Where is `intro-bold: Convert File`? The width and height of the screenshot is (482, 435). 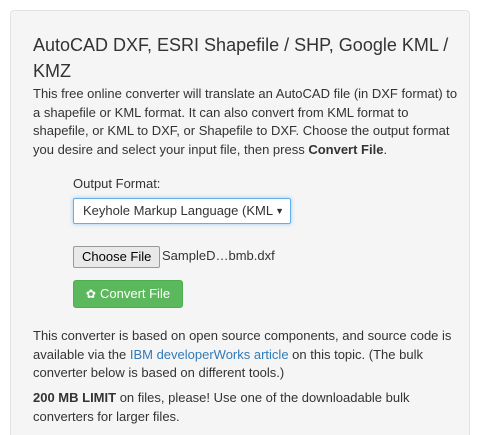 intro-bold: Convert File is located at coordinates (346, 149).